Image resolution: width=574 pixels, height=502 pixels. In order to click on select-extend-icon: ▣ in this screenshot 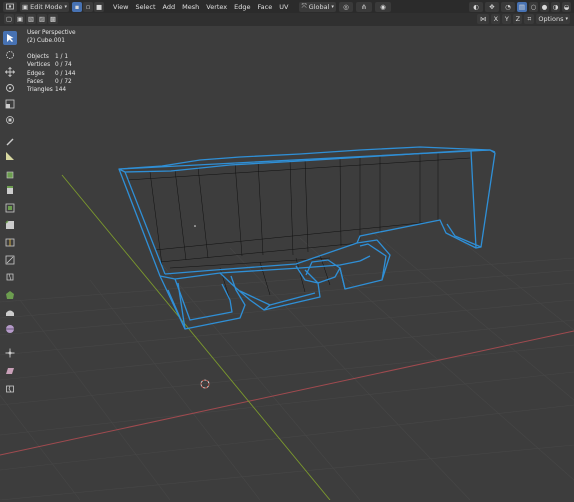, I will do `click(20, 19)`.